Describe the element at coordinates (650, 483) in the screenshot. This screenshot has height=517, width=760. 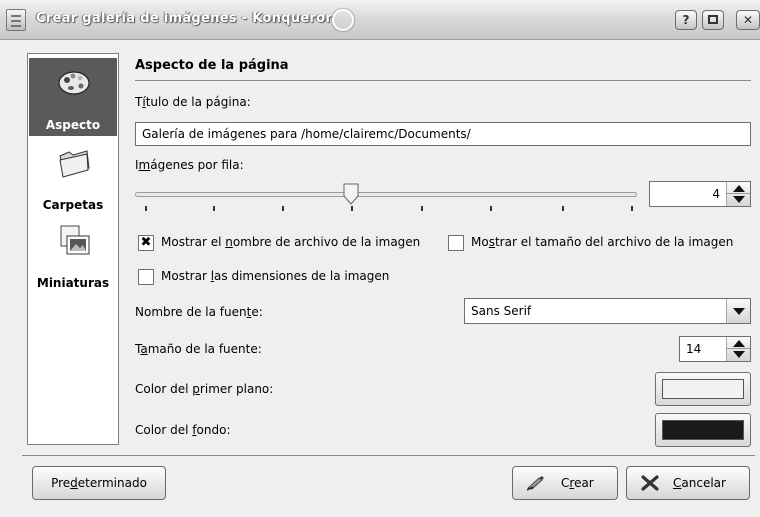
I see `cancel-icon` at that location.